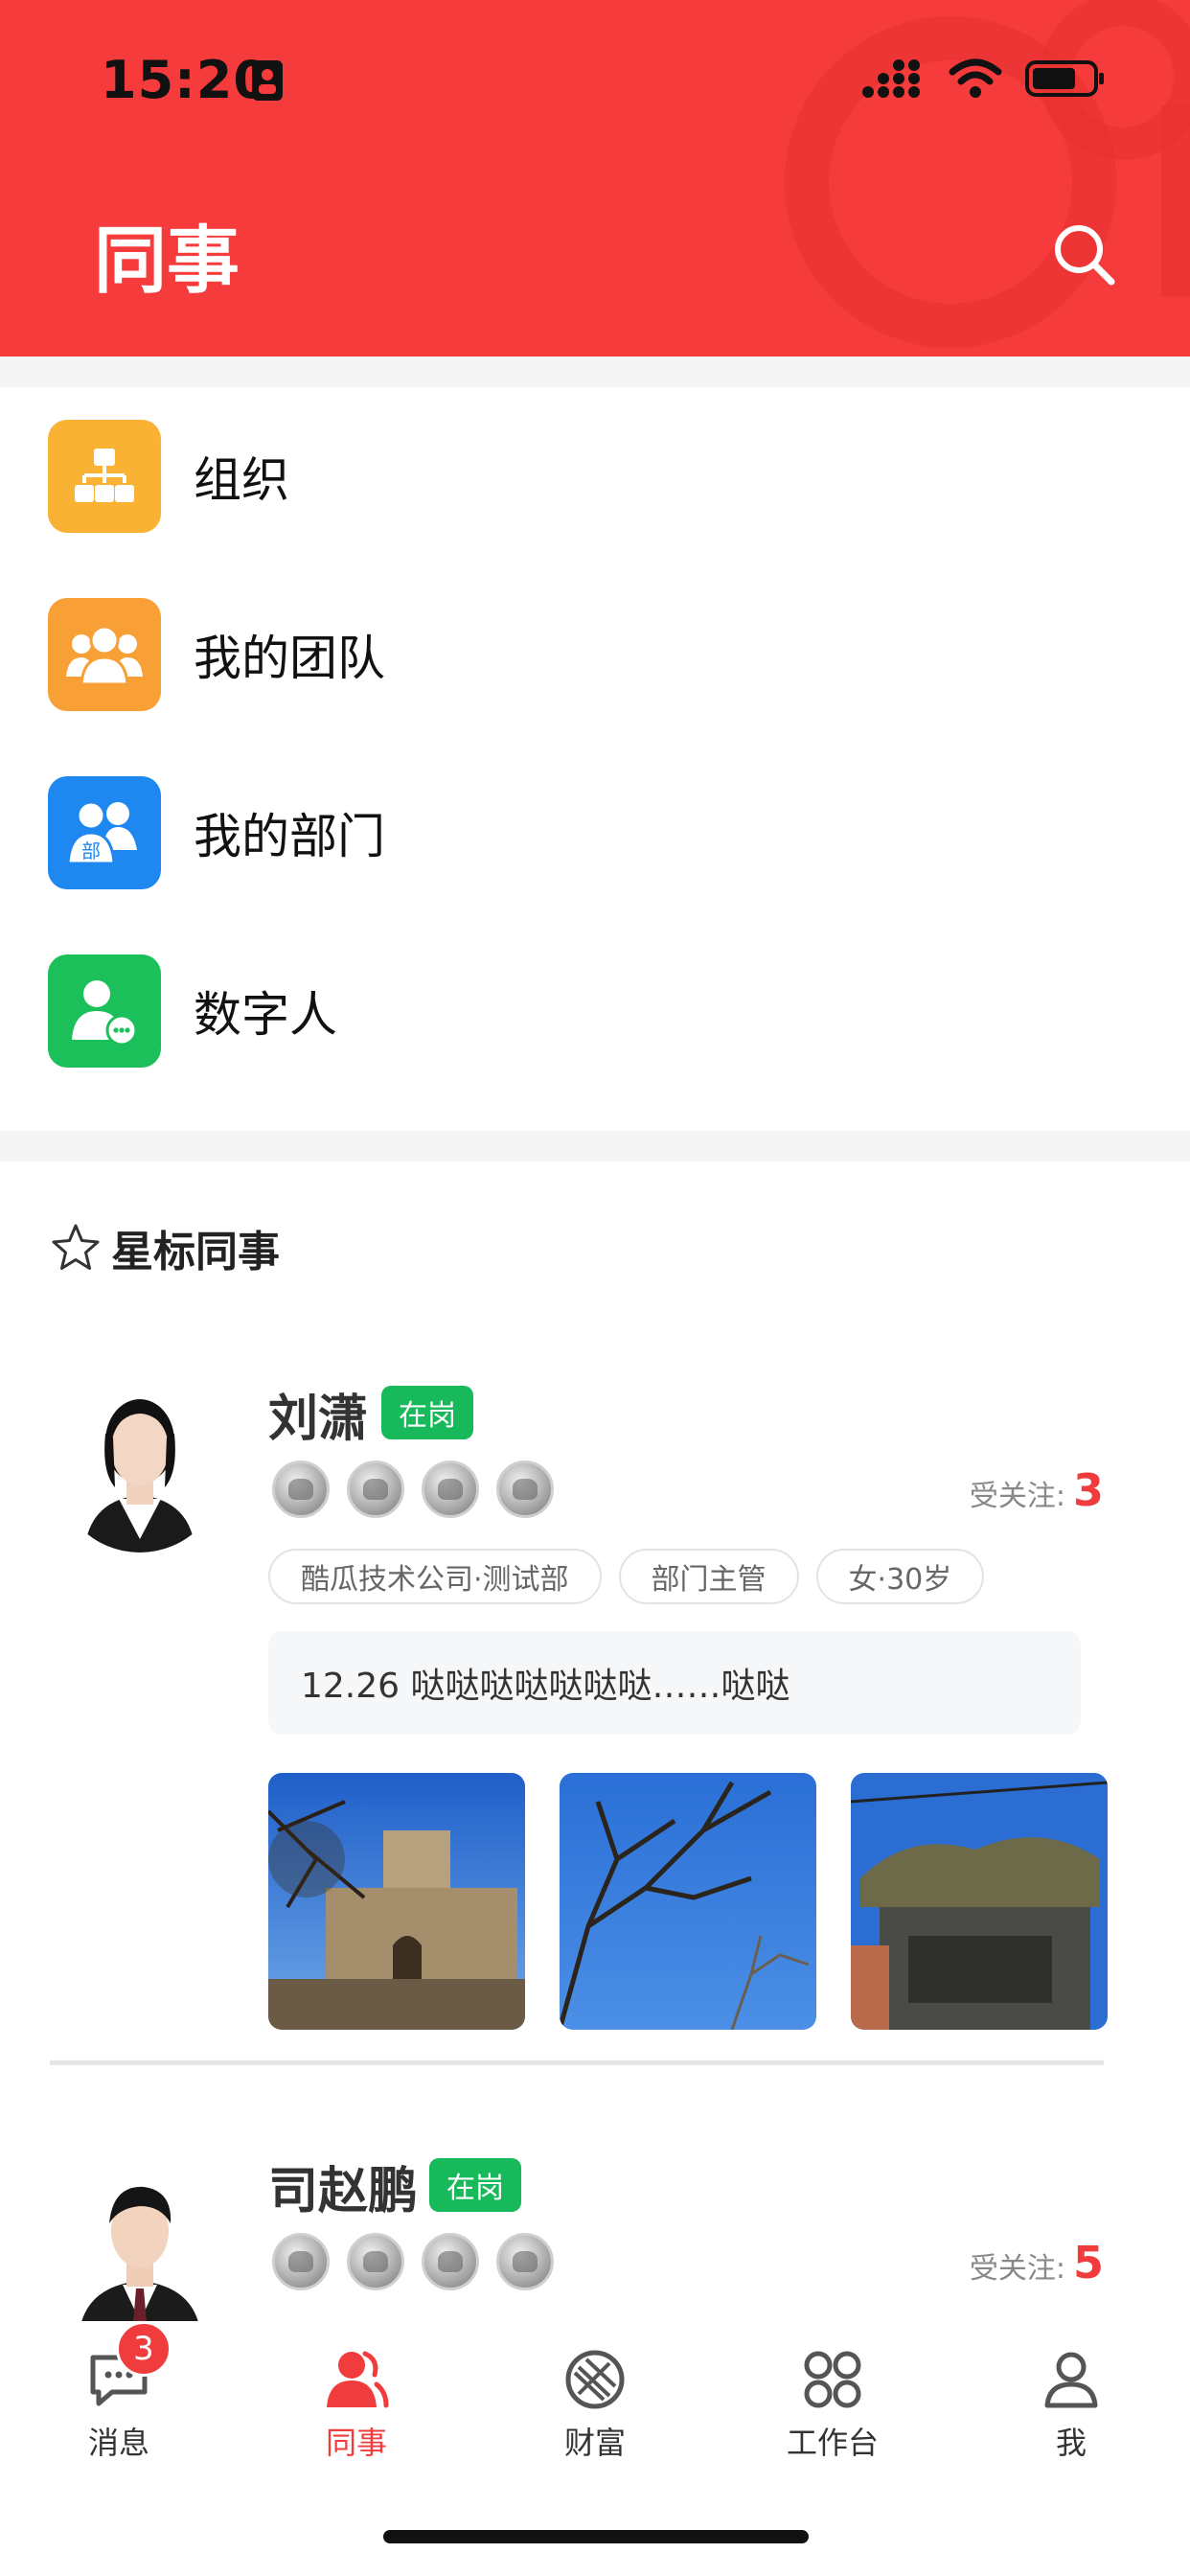  What do you see at coordinates (1088, 1490) in the screenshot?
I see `follow-count: 3` at bounding box center [1088, 1490].